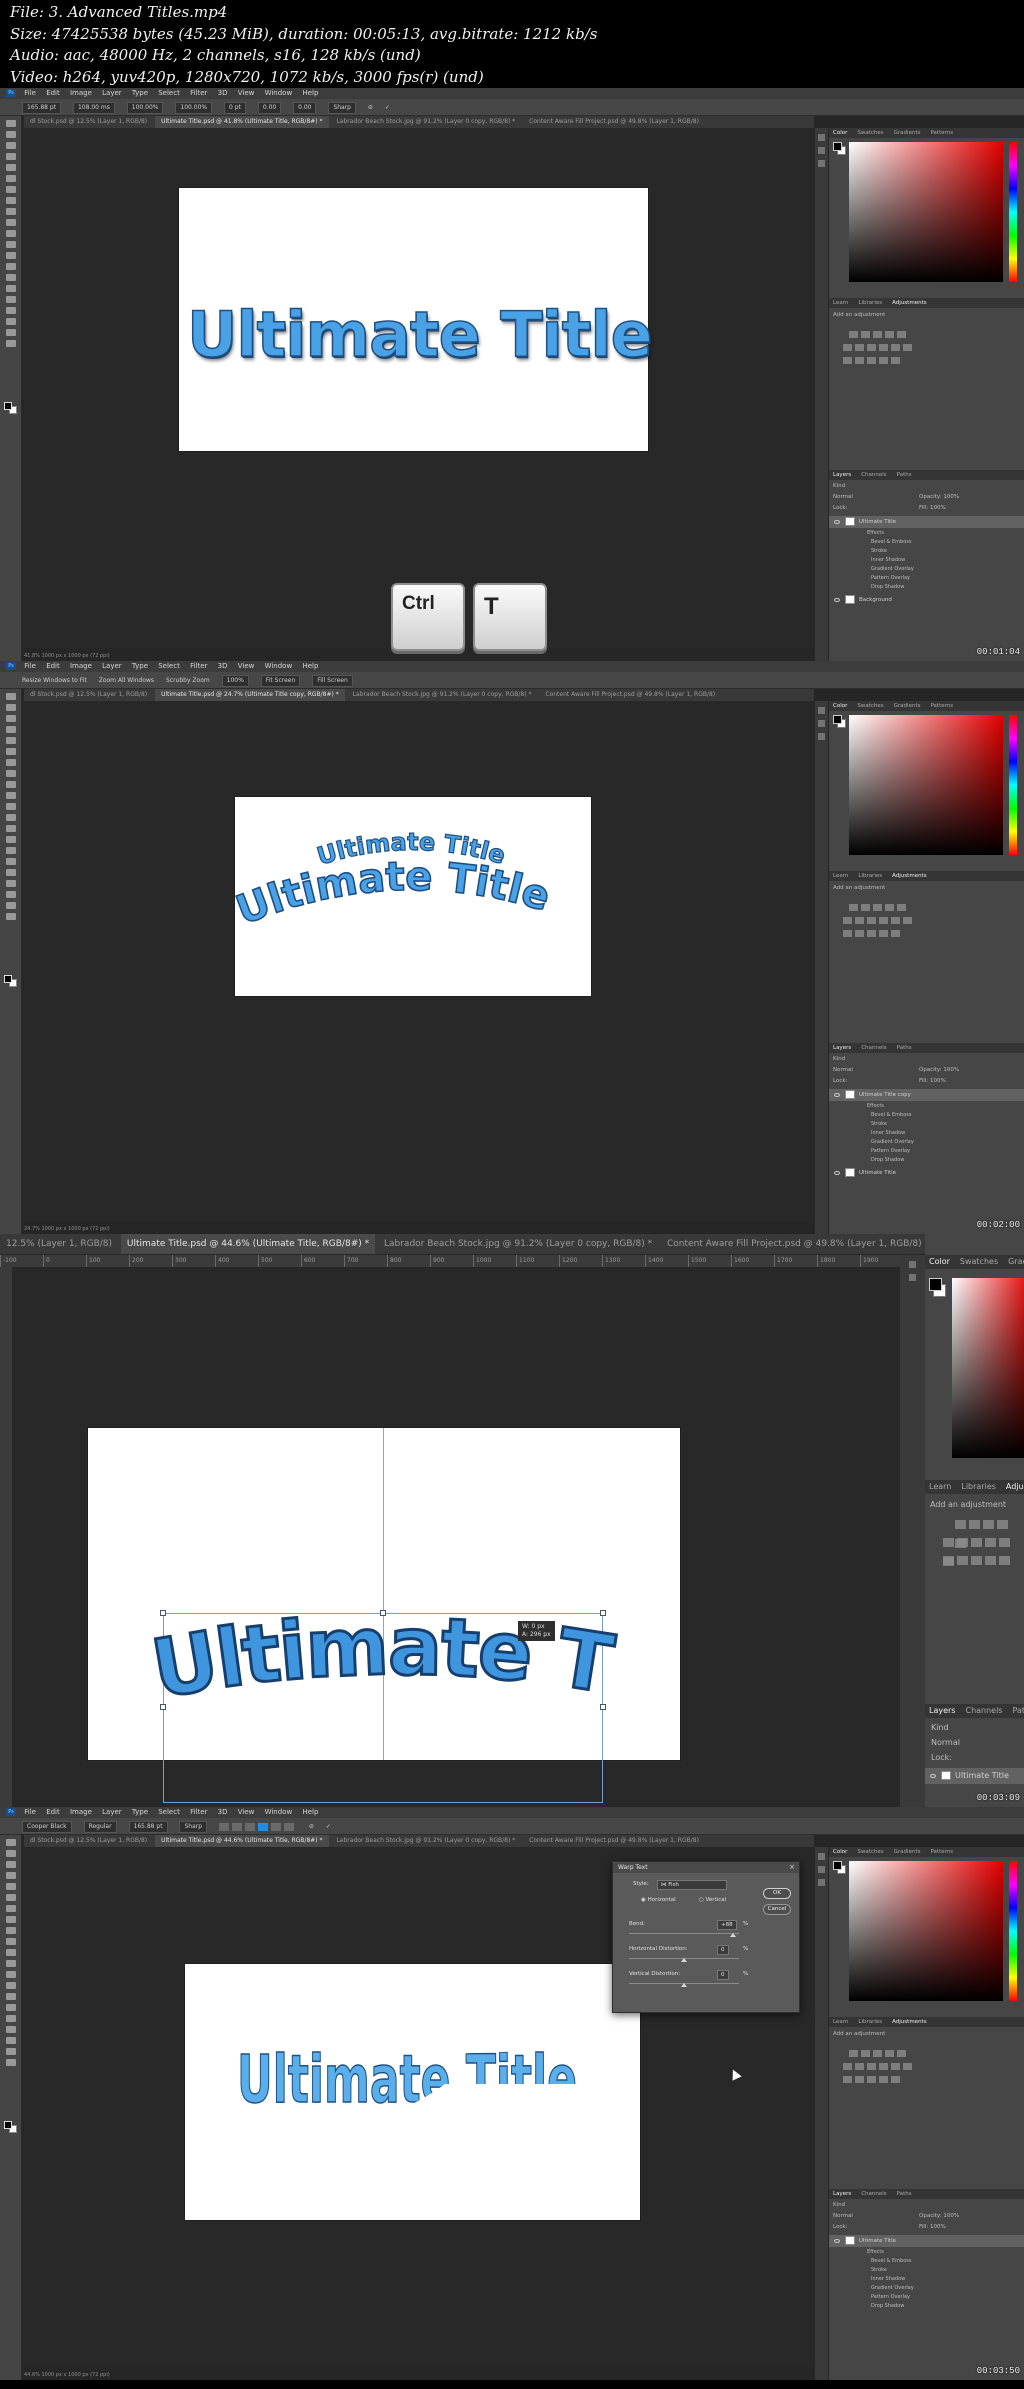  What do you see at coordinates (1015, 1486) in the screenshot?
I see `tab-adjustments: Adjustm` at bounding box center [1015, 1486].